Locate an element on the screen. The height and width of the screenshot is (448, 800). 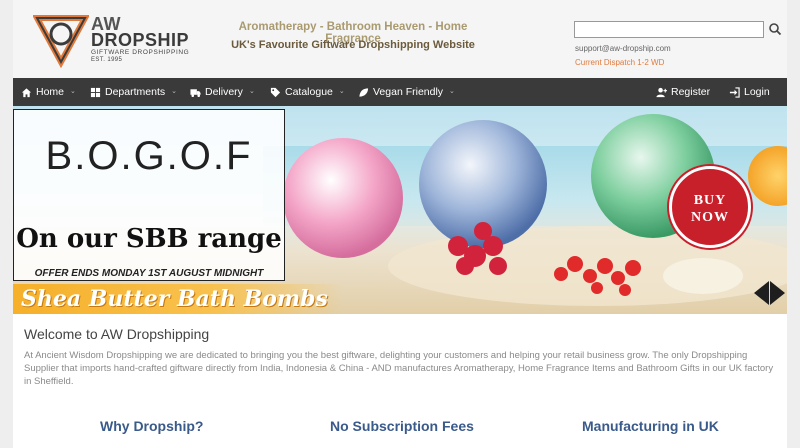
nav-label-vegan-friendly: Vegan Friendly is located at coordinates (408, 92).